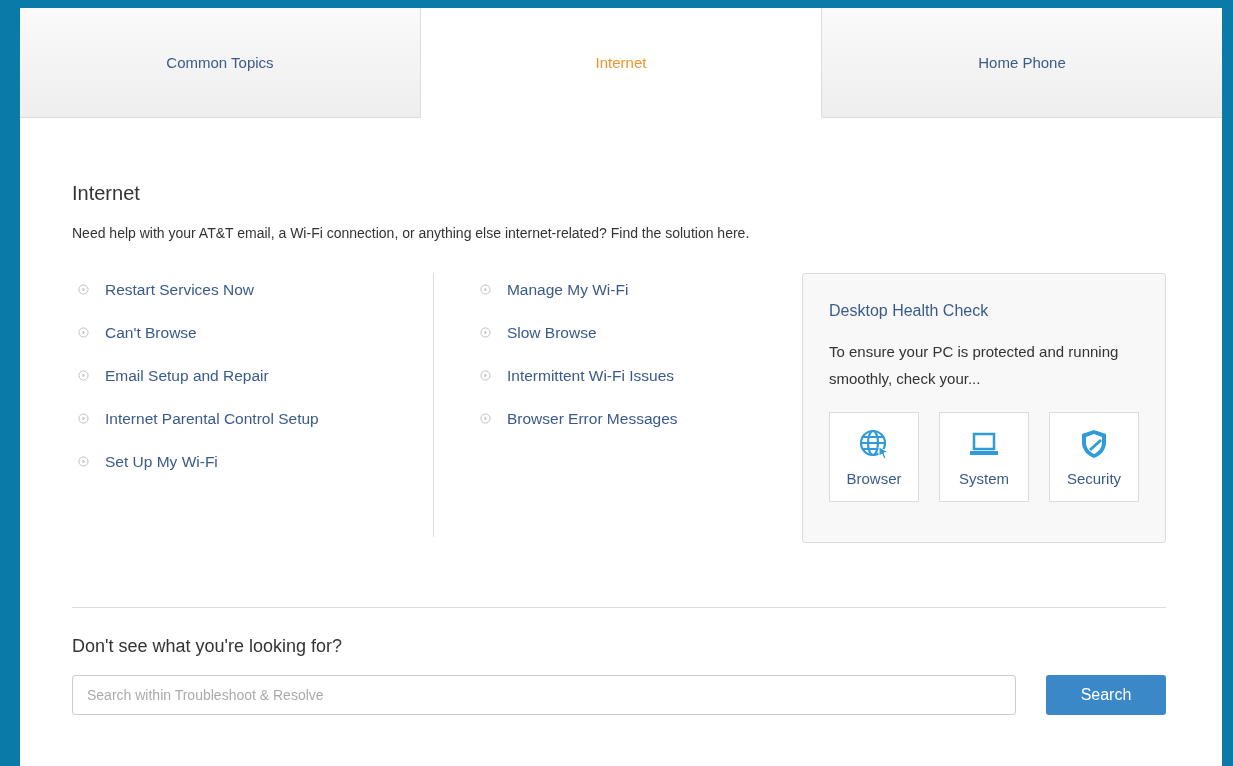 Image resolution: width=1233 pixels, height=766 pixels. Describe the element at coordinates (544, 695) in the screenshot. I see `search-field: Search within Troubleshoot & Resolve` at that location.